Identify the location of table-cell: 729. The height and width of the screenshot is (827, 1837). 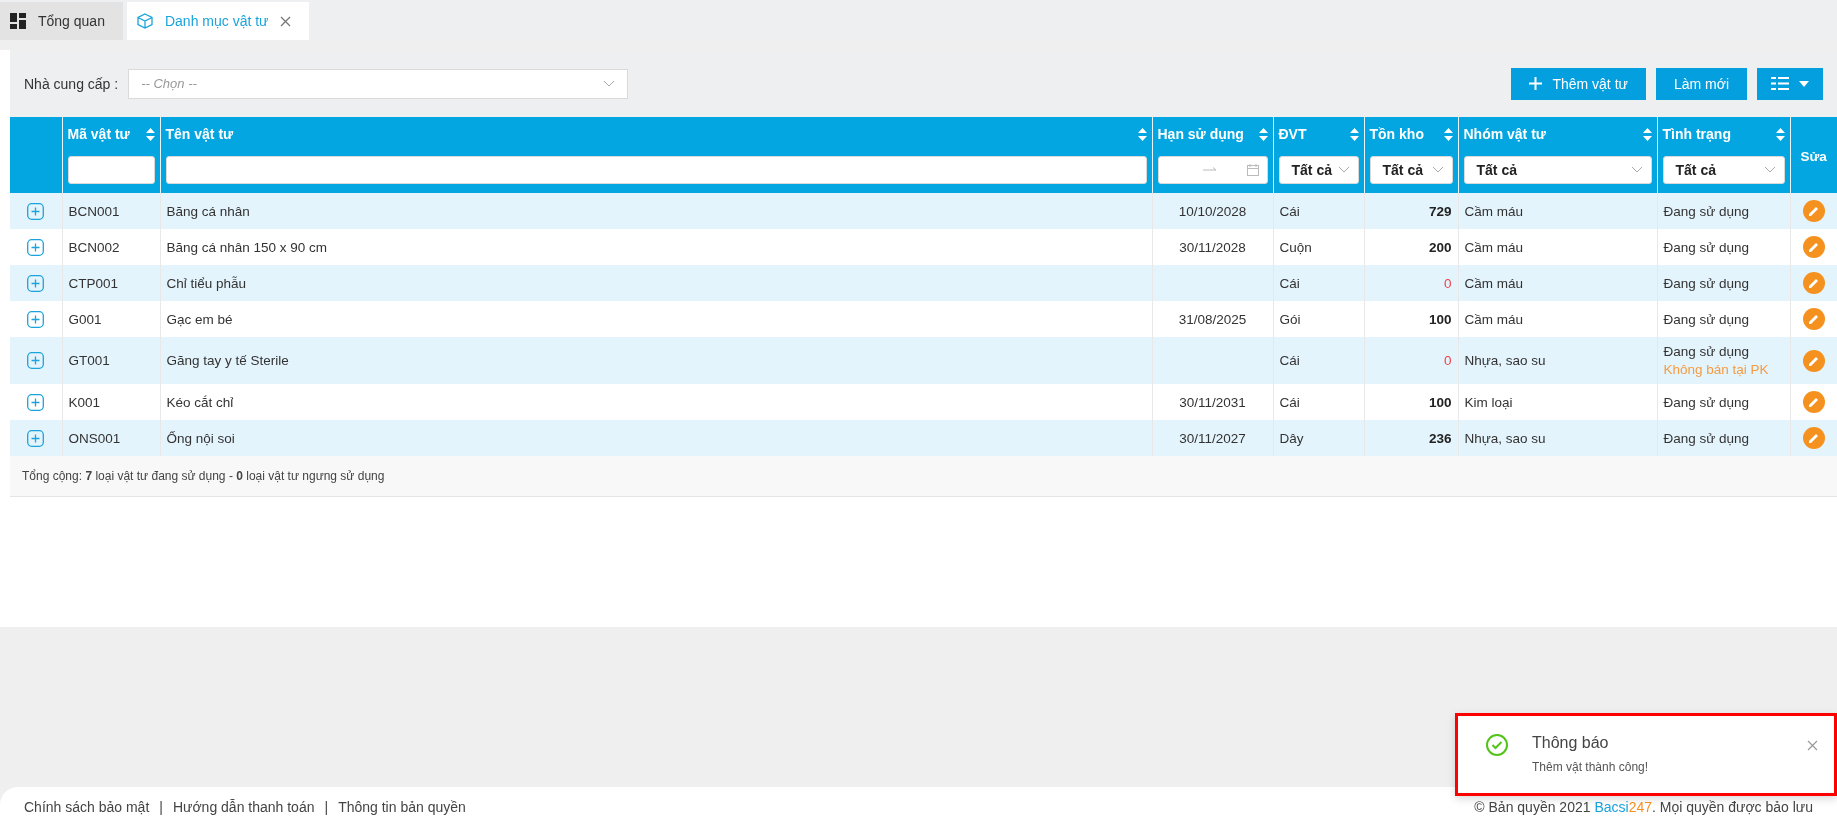
(1440, 211).